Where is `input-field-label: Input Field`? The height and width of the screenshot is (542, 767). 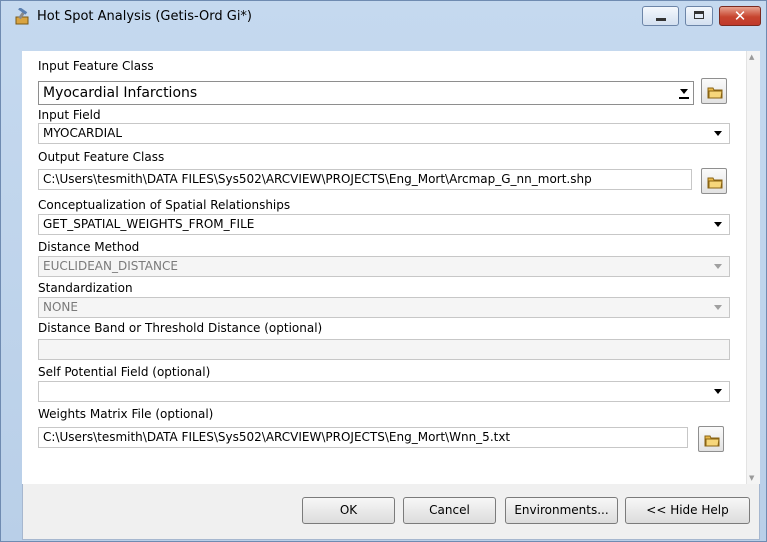 input-field-label: Input Field is located at coordinates (69, 115).